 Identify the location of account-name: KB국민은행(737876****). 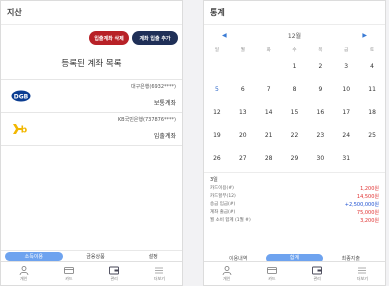
(146, 120).